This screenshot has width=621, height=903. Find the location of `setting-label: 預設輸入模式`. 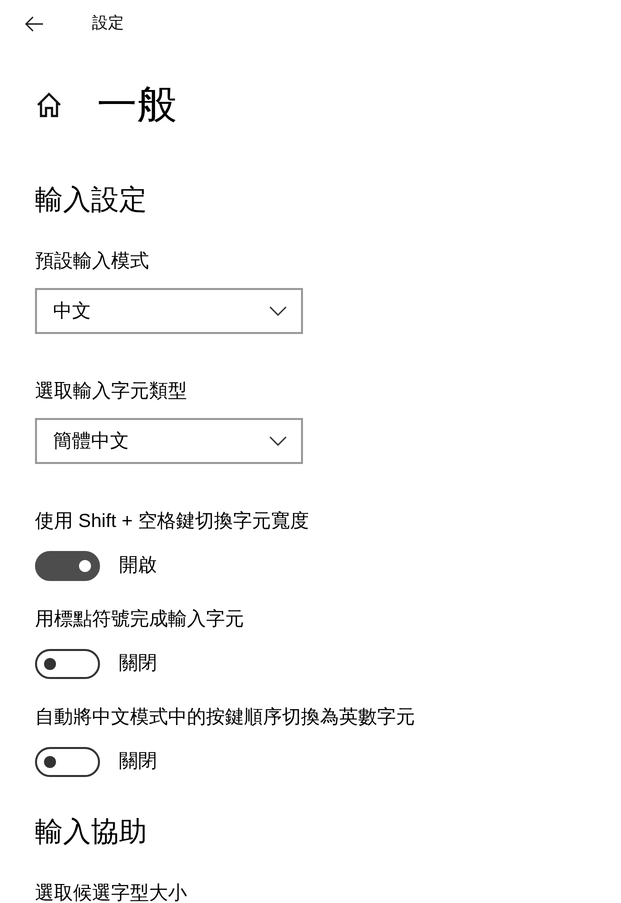

setting-label: 預設輸入模式 is located at coordinates (92, 262).